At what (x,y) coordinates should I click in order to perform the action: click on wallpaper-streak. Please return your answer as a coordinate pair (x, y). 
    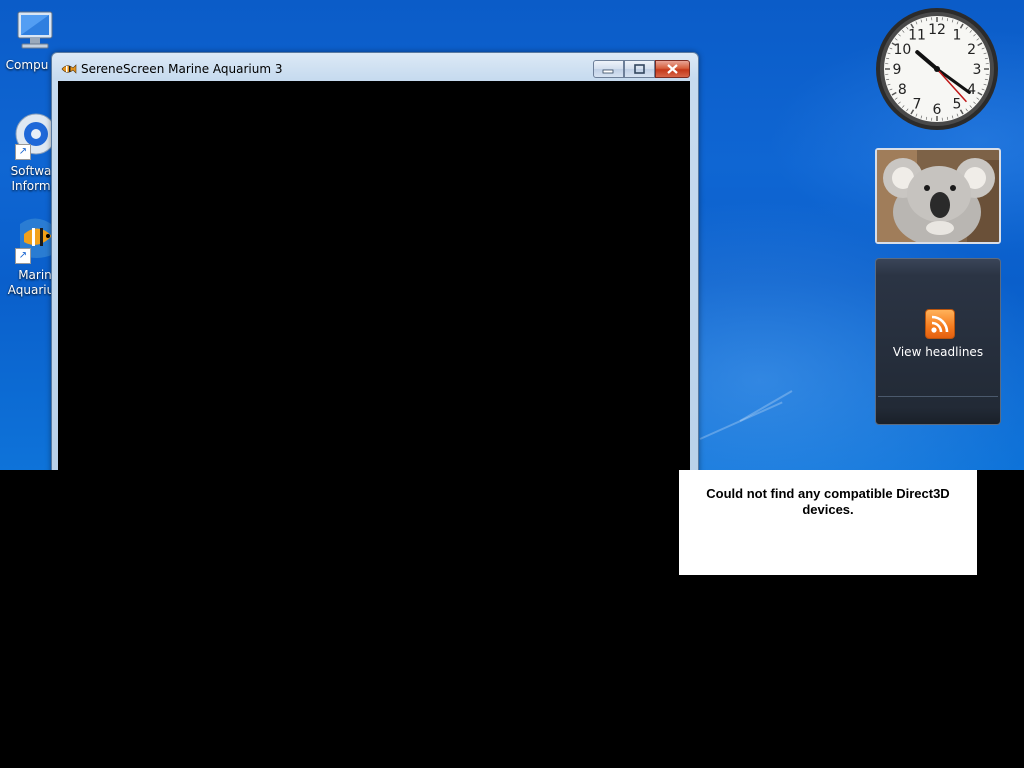
    Looking at the image, I should click on (766, 406).